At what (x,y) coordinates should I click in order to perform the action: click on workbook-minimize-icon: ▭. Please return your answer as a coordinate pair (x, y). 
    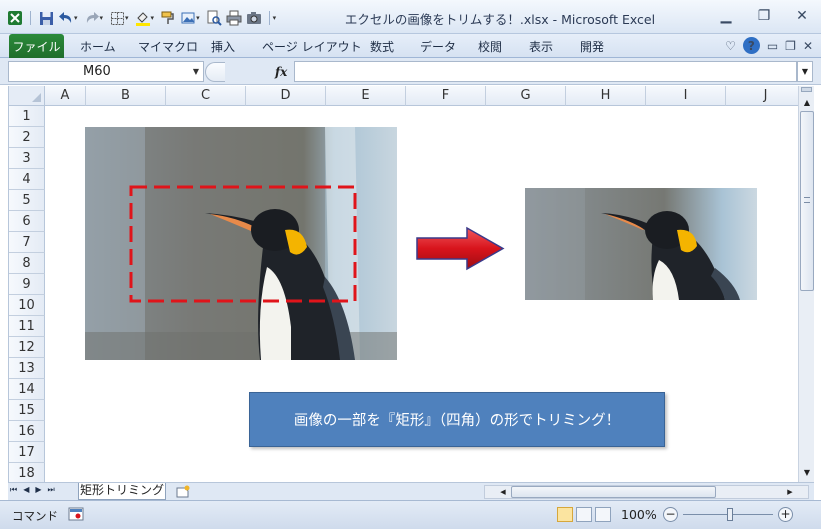
    Looking at the image, I should click on (772, 46).